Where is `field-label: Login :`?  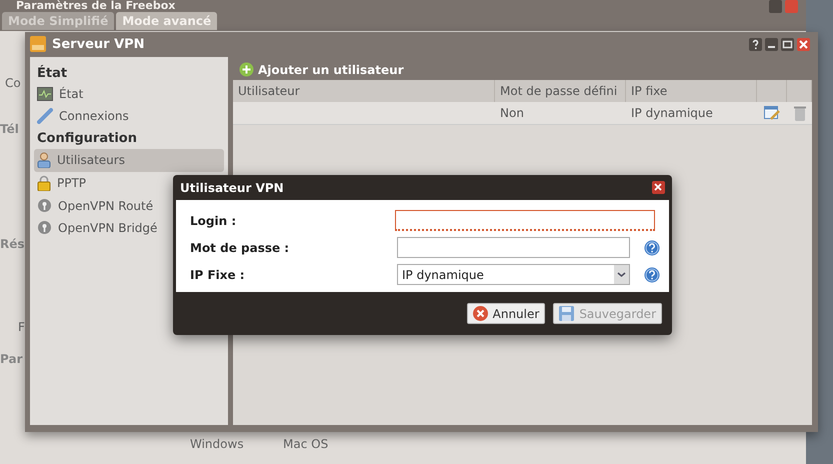 field-label: Login : is located at coordinates (214, 221).